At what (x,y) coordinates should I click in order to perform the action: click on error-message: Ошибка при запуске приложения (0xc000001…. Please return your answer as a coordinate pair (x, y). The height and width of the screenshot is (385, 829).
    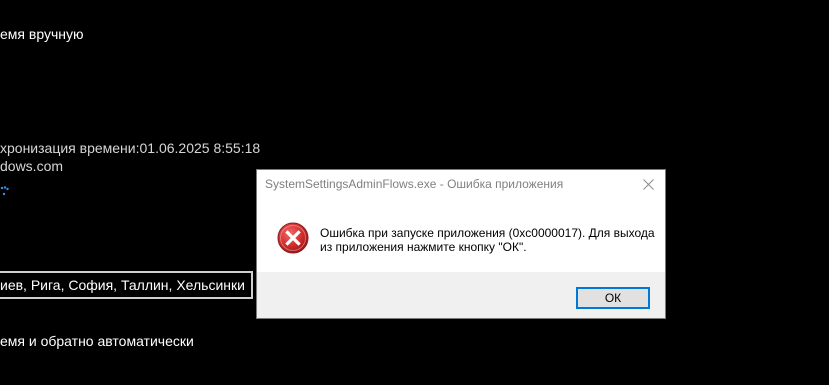
    Looking at the image, I should click on (487, 240).